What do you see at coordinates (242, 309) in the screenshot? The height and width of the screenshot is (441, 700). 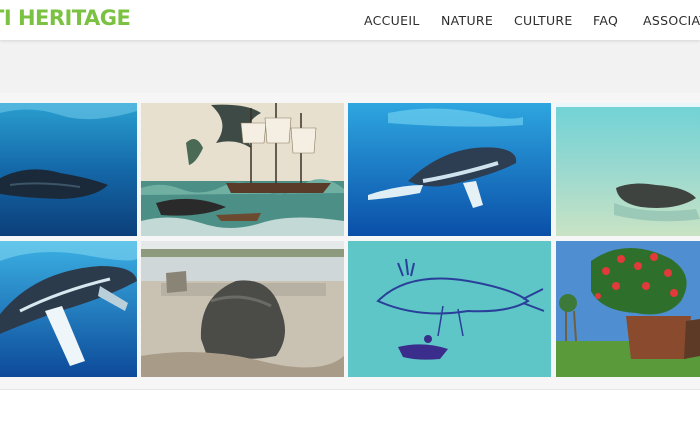 I see `gallery-image-coral-rock-beach` at bounding box center [242, 309].